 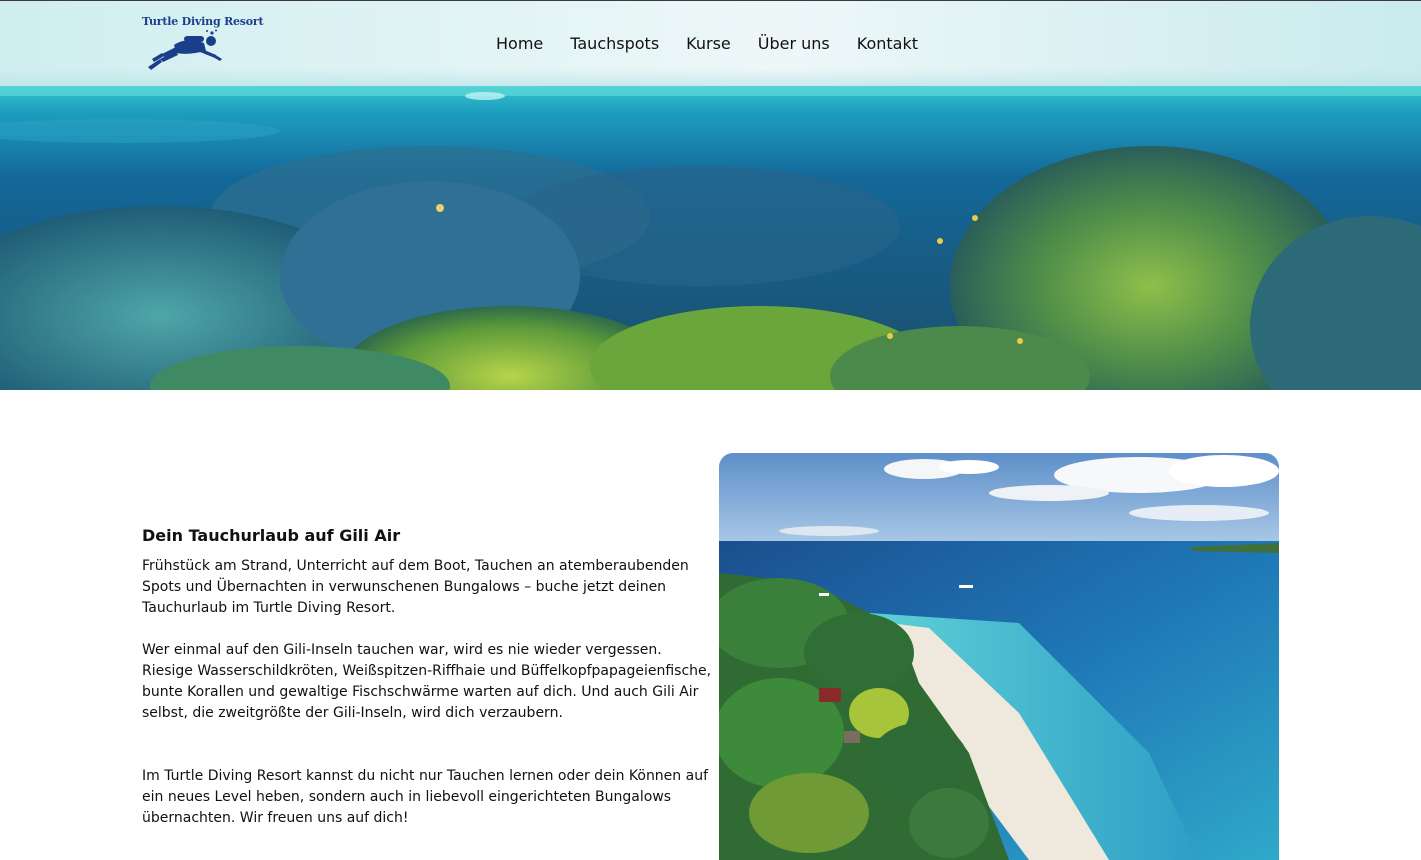 What do you see at coordinates (185, 49) in the screenshot?
I see `diver-icon` at bounding box center [185, 49].